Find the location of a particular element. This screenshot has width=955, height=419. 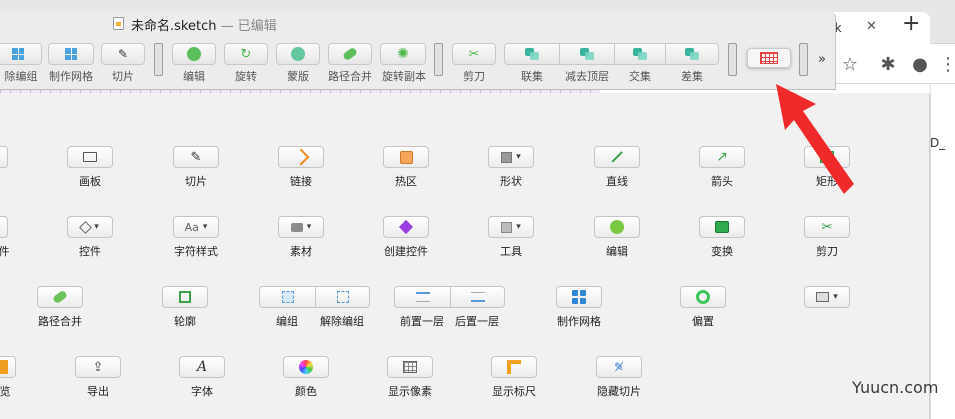

scissors-icon: ✂ is located at coordinates (827, 227).